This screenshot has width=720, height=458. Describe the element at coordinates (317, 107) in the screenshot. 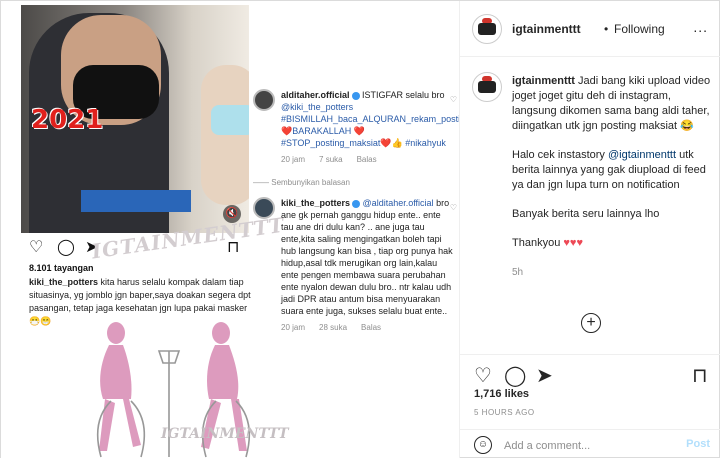

I see `comment-mention: @kiki_the_potters` at that location.